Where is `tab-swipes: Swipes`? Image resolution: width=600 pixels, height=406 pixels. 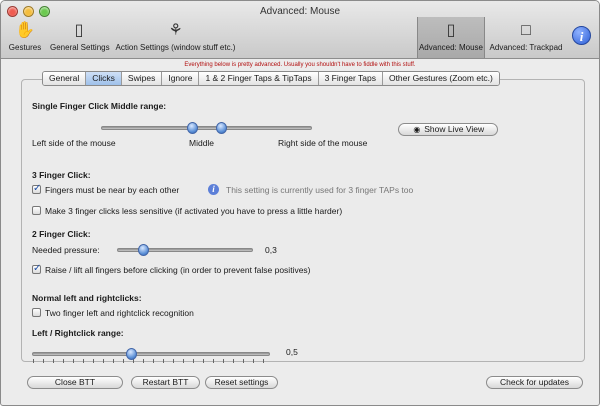 tab-swipes: Swipes is located at coordinates (142, 78).